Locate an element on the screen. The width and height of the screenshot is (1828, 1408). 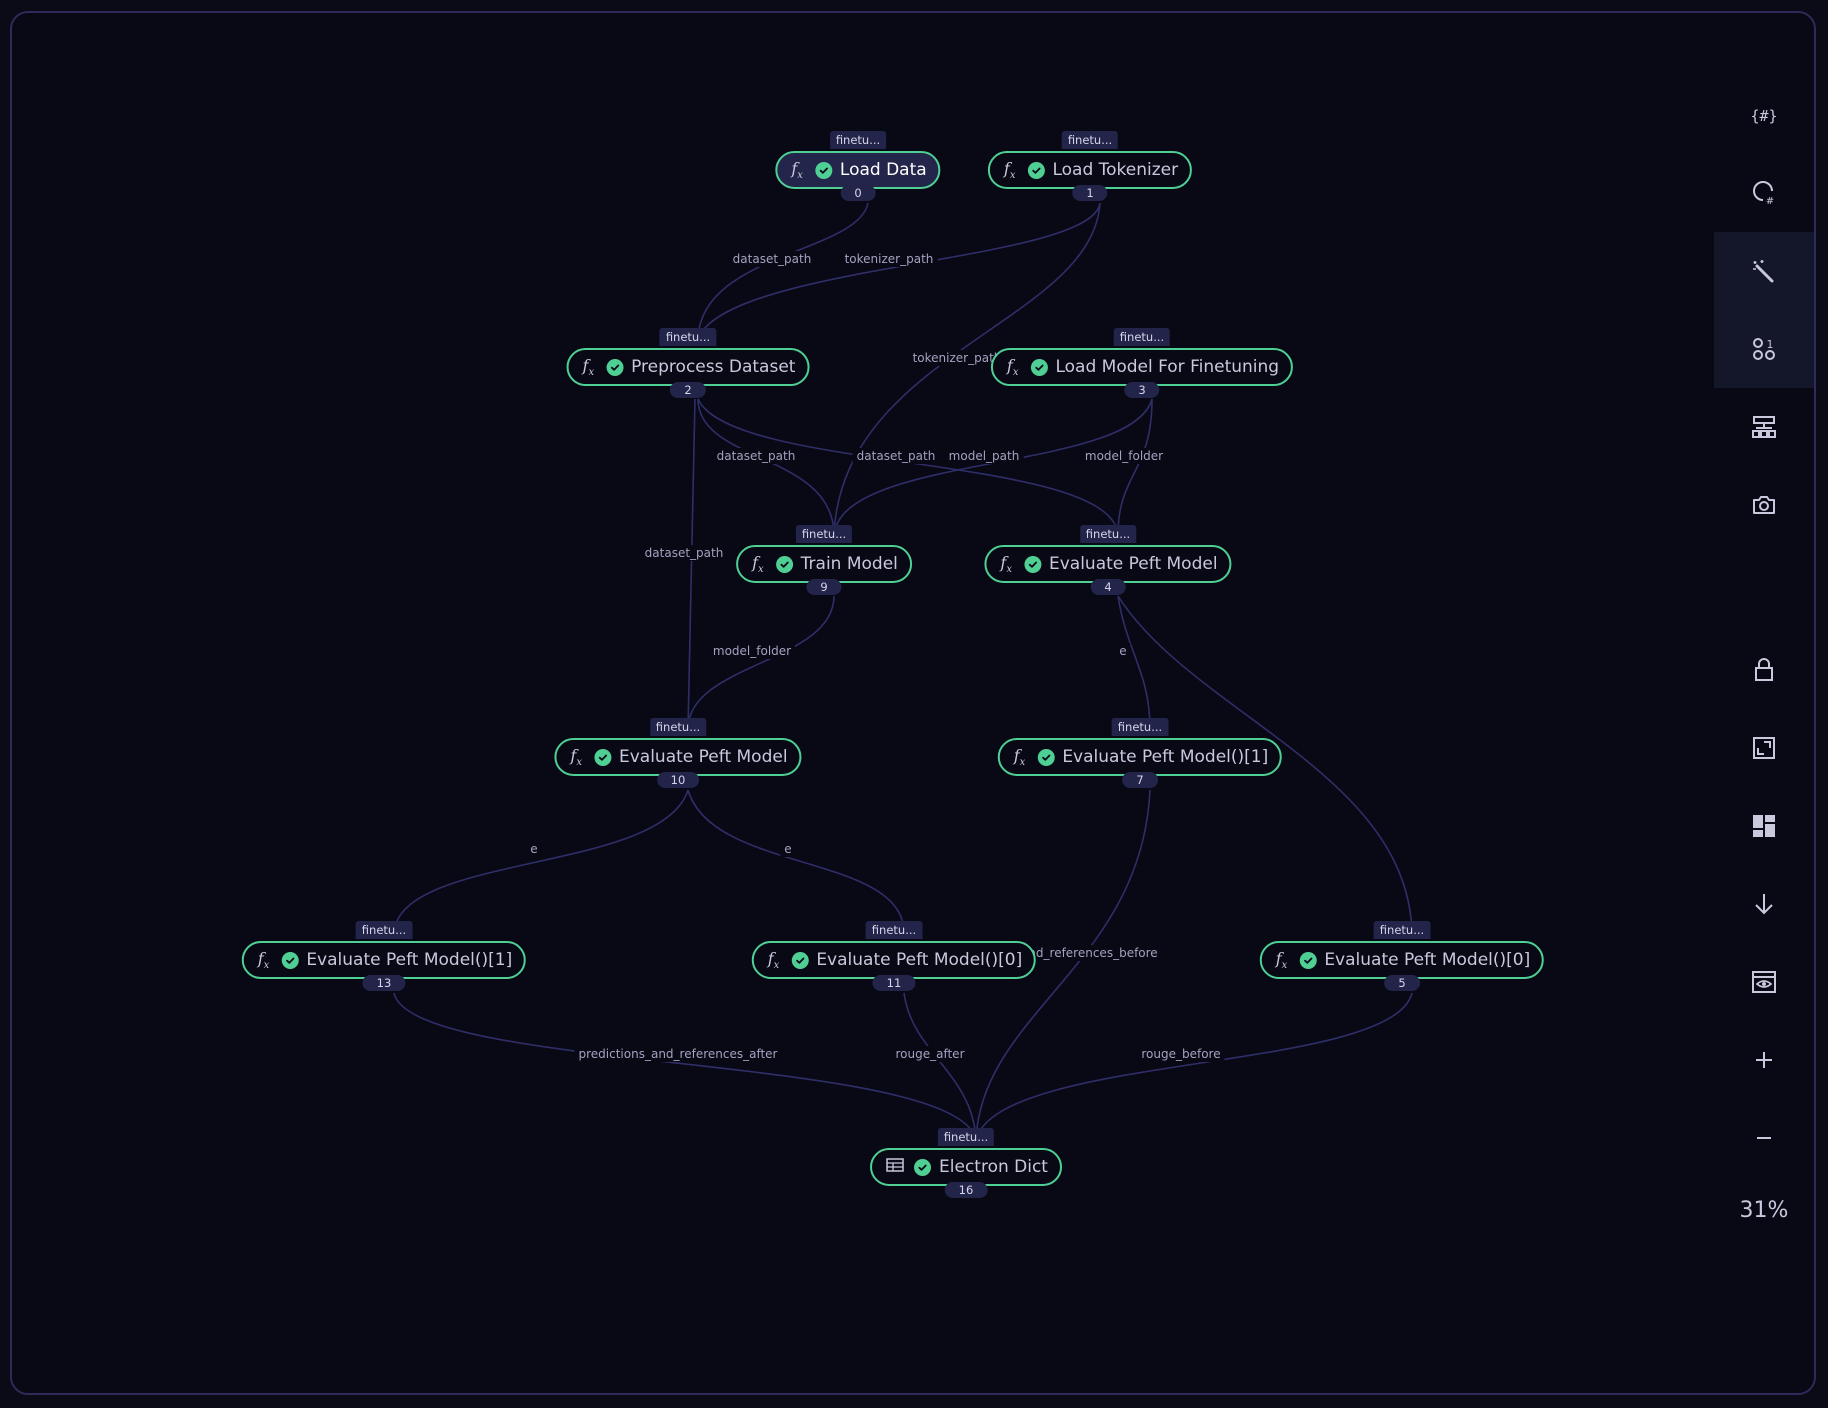
node-number: 13 is located at coordinates (384, 983).